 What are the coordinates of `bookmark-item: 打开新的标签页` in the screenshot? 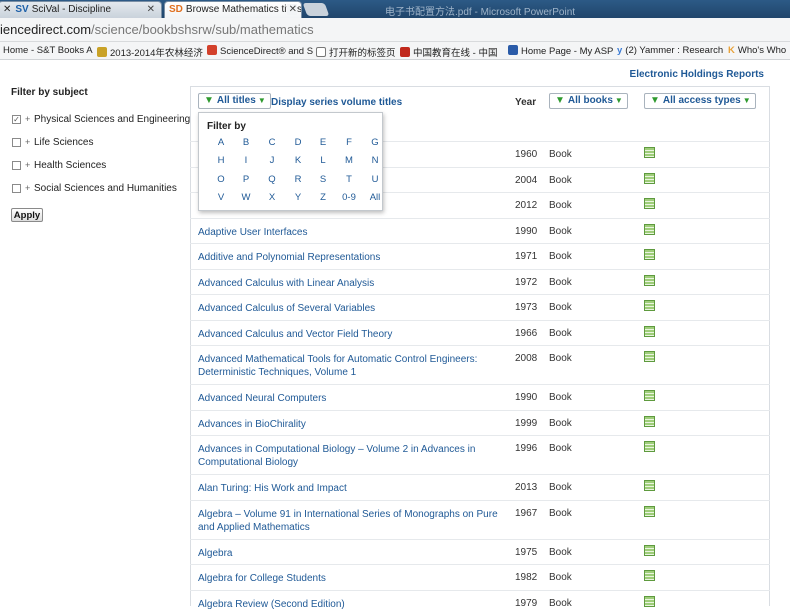 It's located at (356, 52).